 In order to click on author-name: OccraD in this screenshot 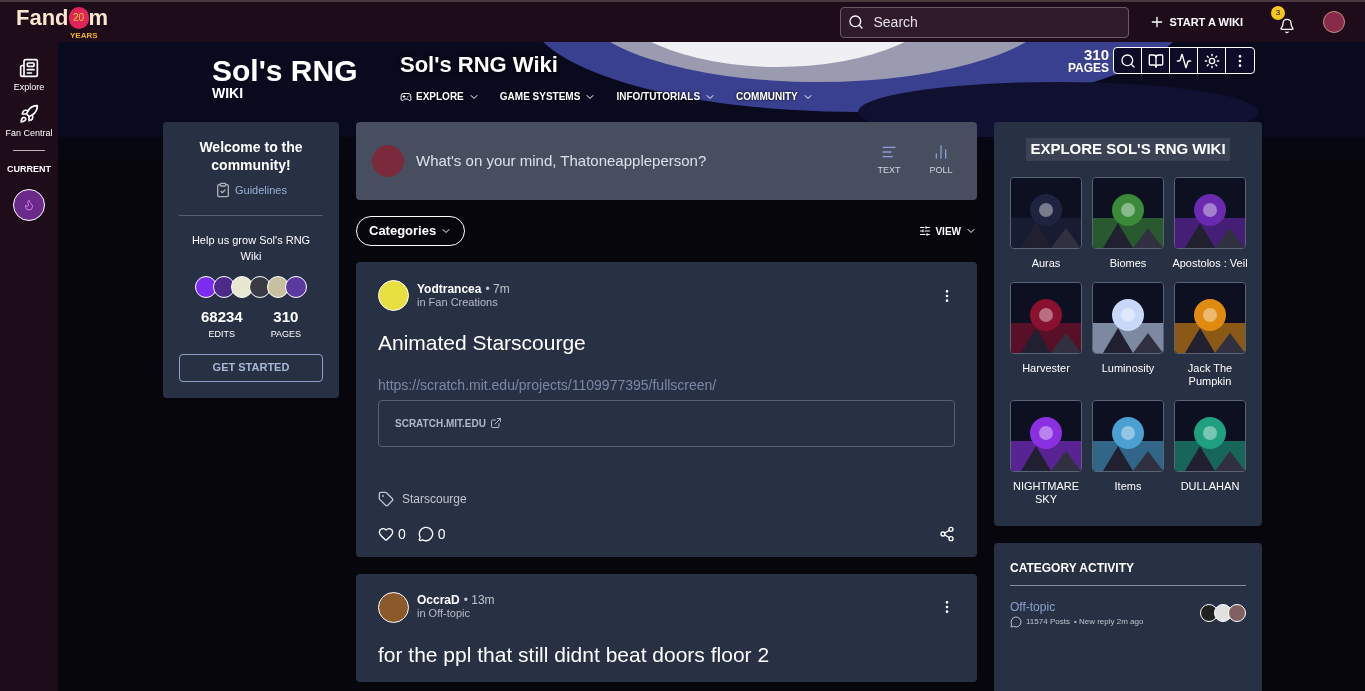, I will do `click(438, 600)`.